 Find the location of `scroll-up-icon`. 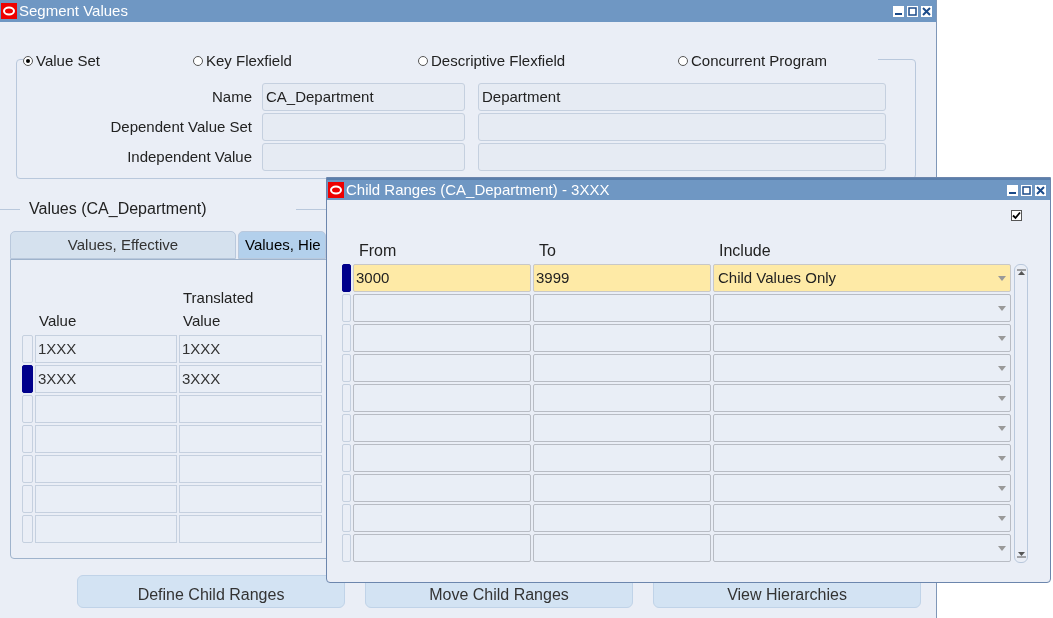

scroll-up-icon is located at coordinates (1021, 272).